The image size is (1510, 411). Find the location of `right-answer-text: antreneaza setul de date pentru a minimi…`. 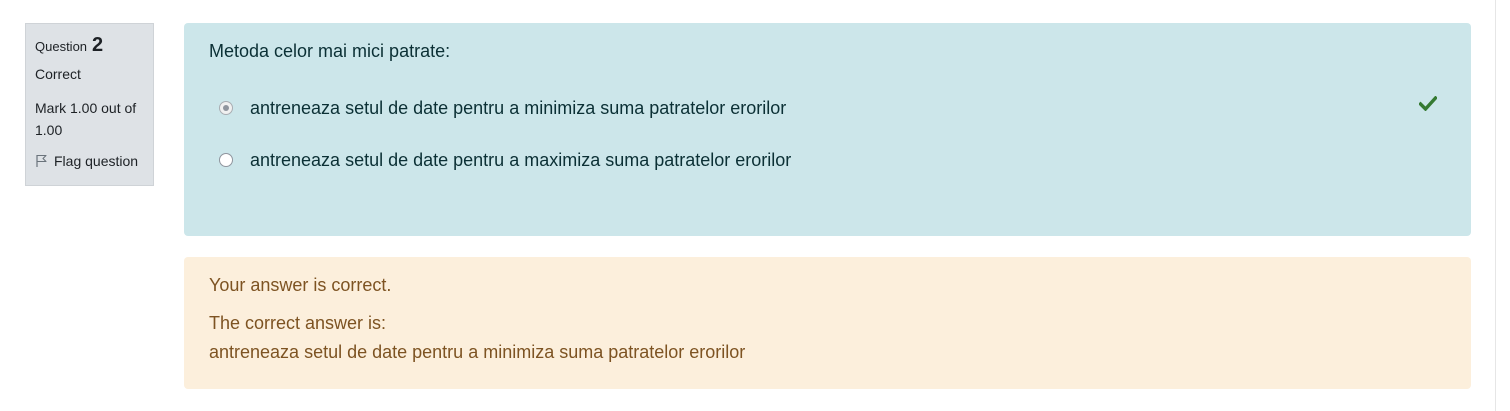

right-answer-text: antreneaza setul de date pentru a minimi… is located at coordinates (477, 352).